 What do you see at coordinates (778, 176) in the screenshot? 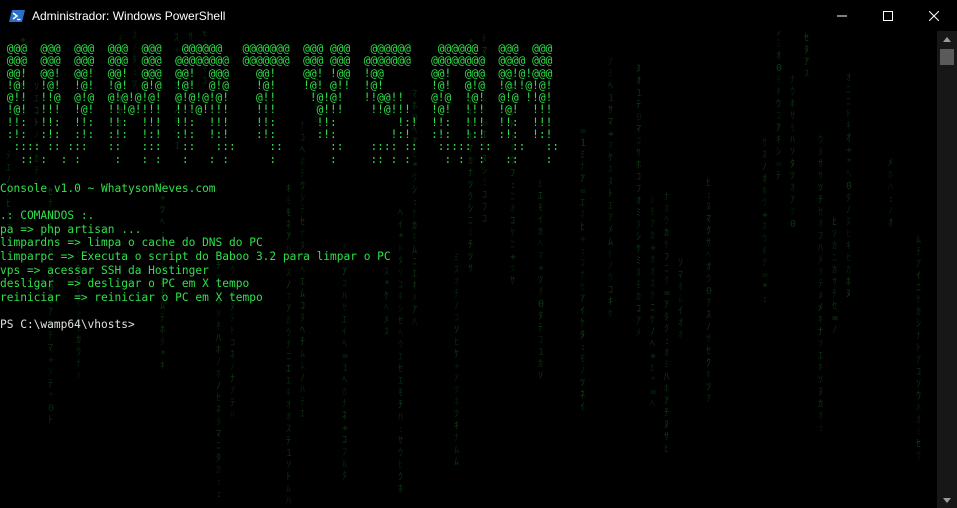
I see `svg-text: ﾃ` at bounding box center [778, 176].